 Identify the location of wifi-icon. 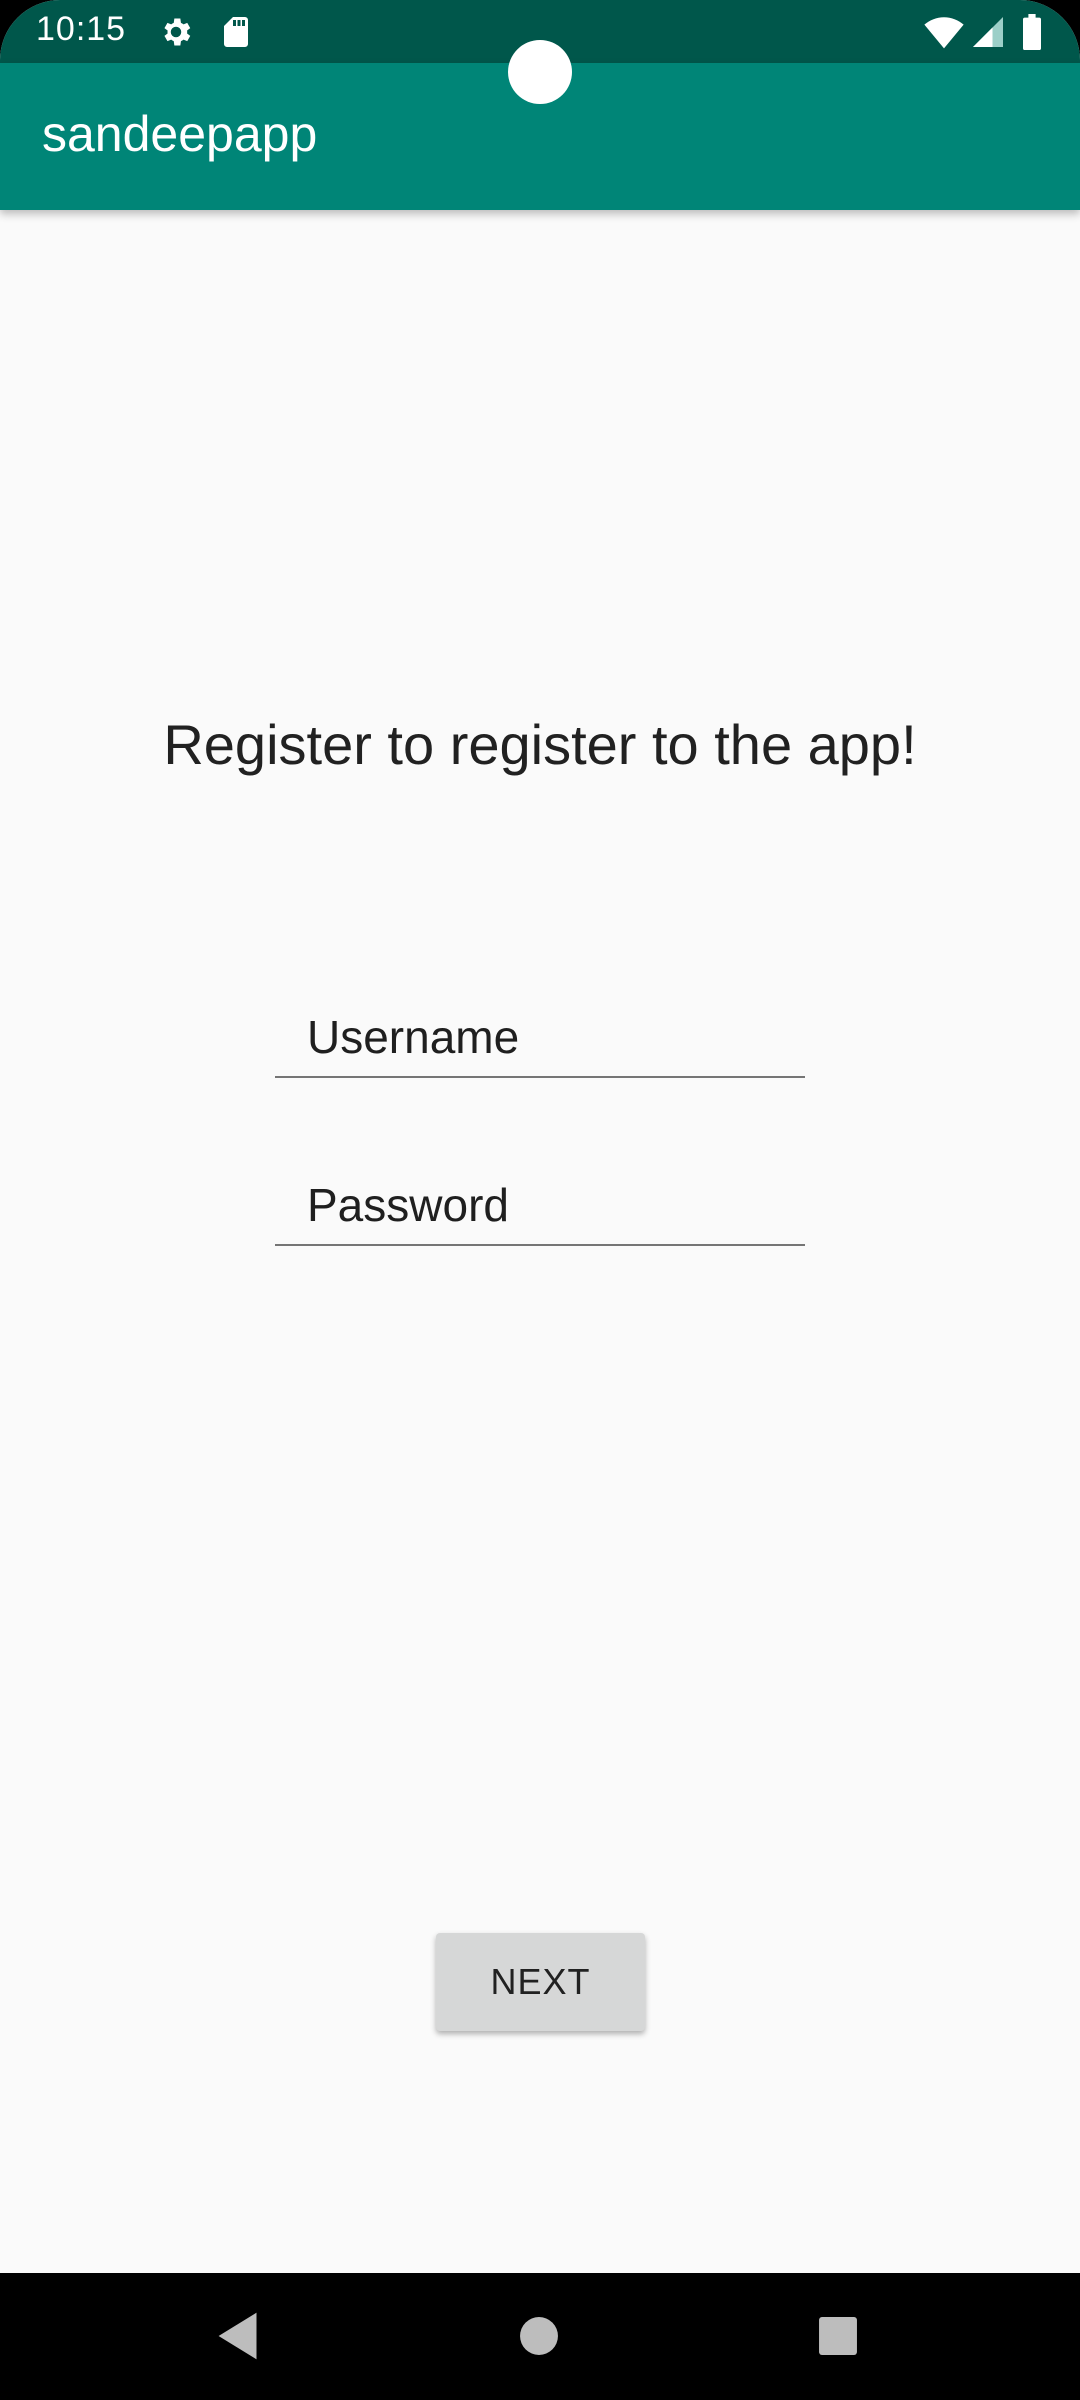
(944, 32).